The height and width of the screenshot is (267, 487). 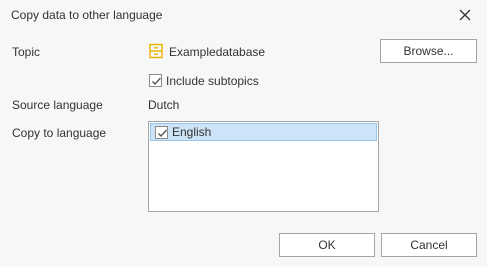 I want to click on ok-button: OK, so click(x=327, y=245).